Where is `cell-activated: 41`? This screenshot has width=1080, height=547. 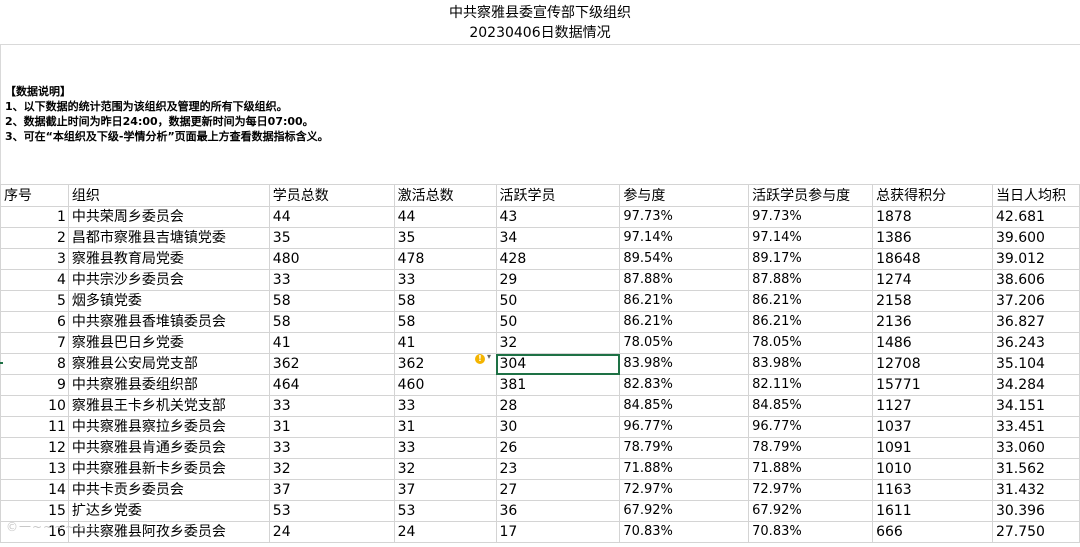 cell-activated: 41 is located at coordinates (445, 343).